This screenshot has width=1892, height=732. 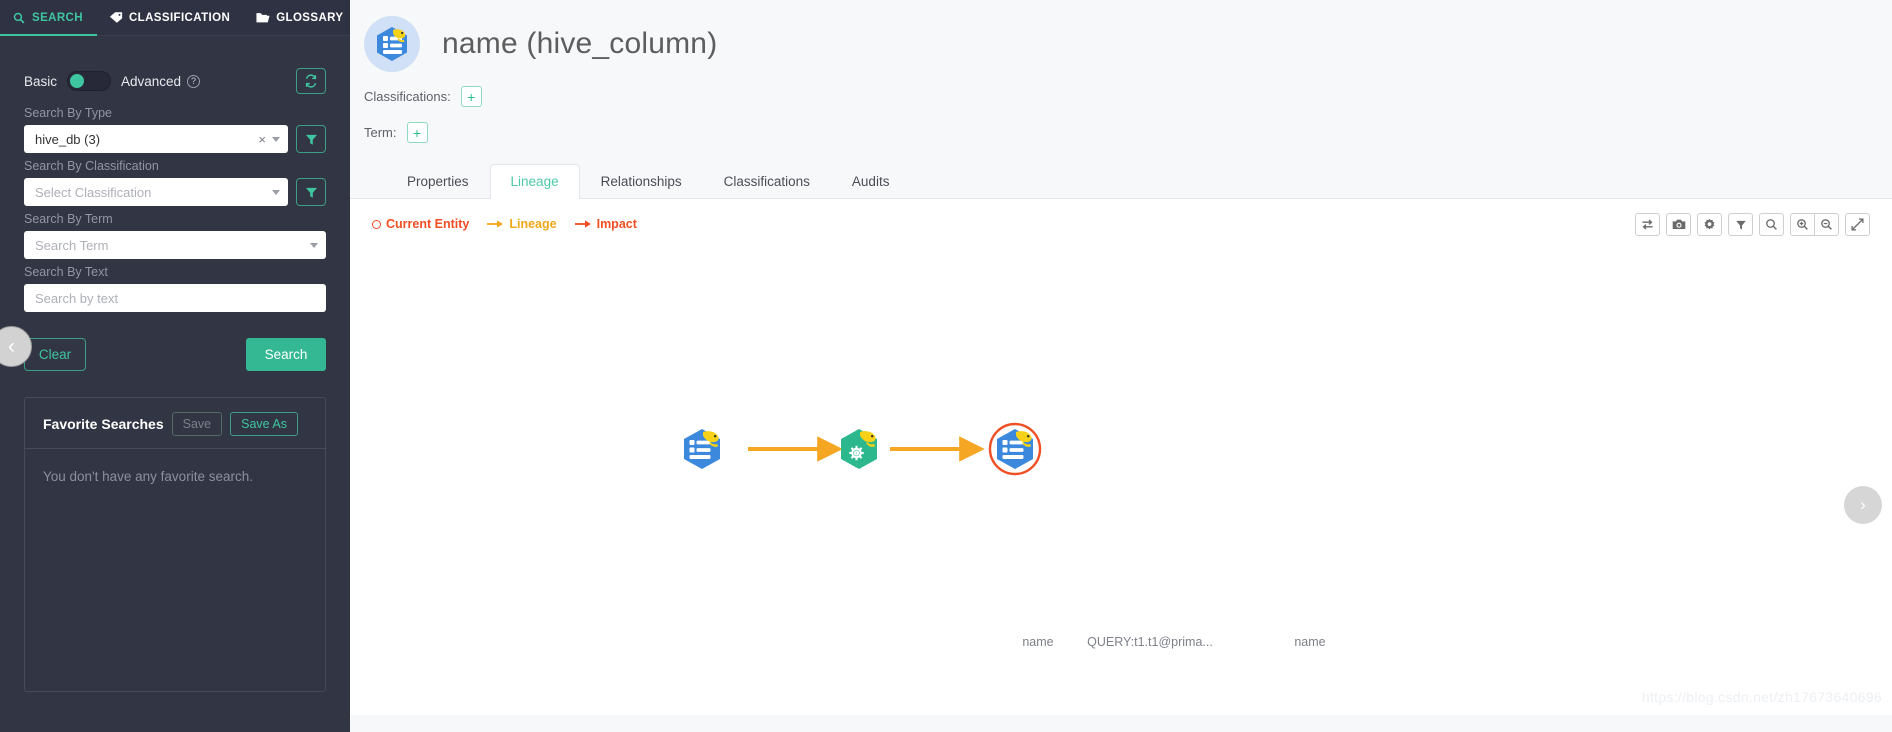 I want to click on search-by-type-label: Search By Type, so click(x=68, y=113).